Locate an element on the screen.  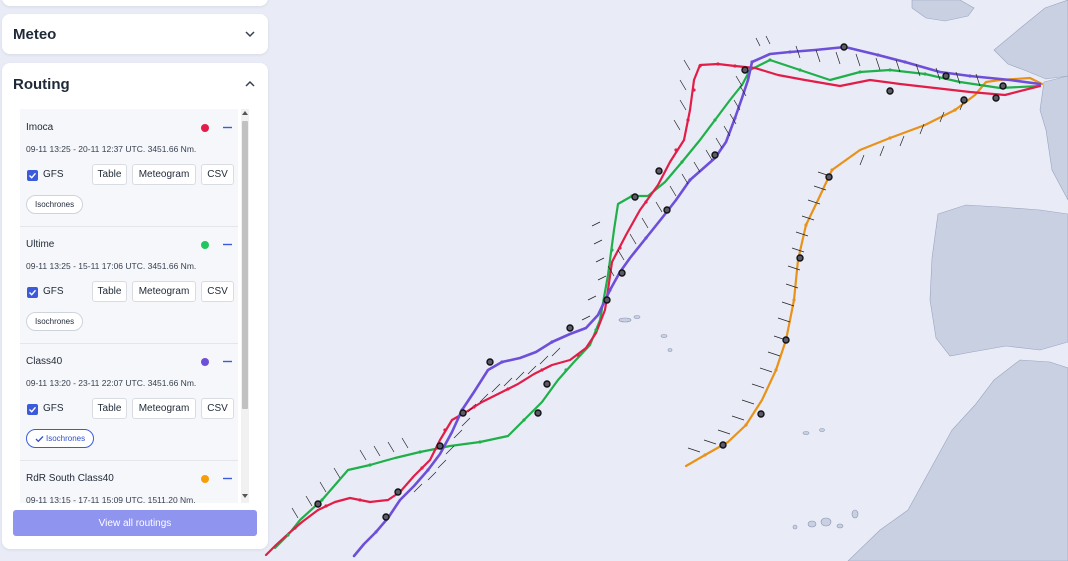
isochrones-button-active: Isochrones is located at coordinates (60, 438).